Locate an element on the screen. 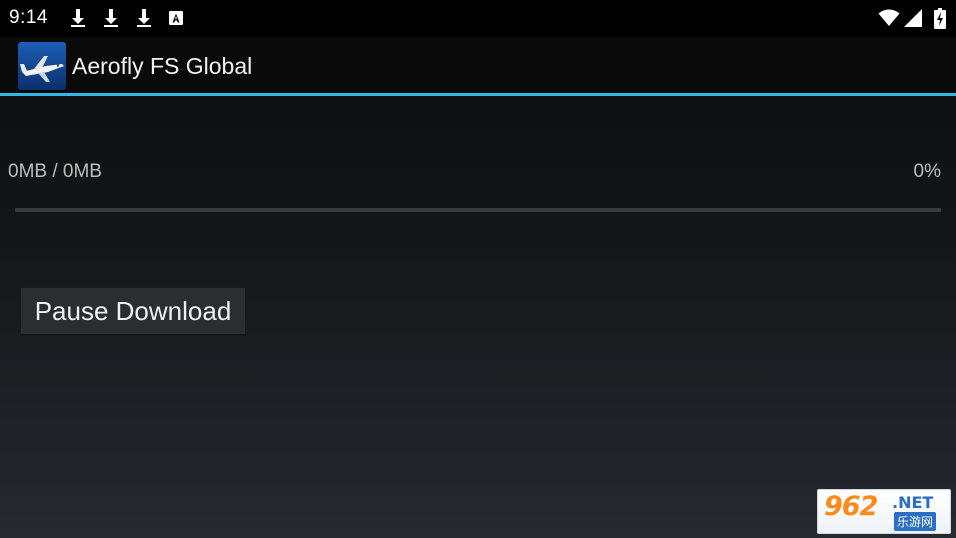 This screenshot has height=538, width=956. status-bar: 9:14 is located at coordinates (478, 18).